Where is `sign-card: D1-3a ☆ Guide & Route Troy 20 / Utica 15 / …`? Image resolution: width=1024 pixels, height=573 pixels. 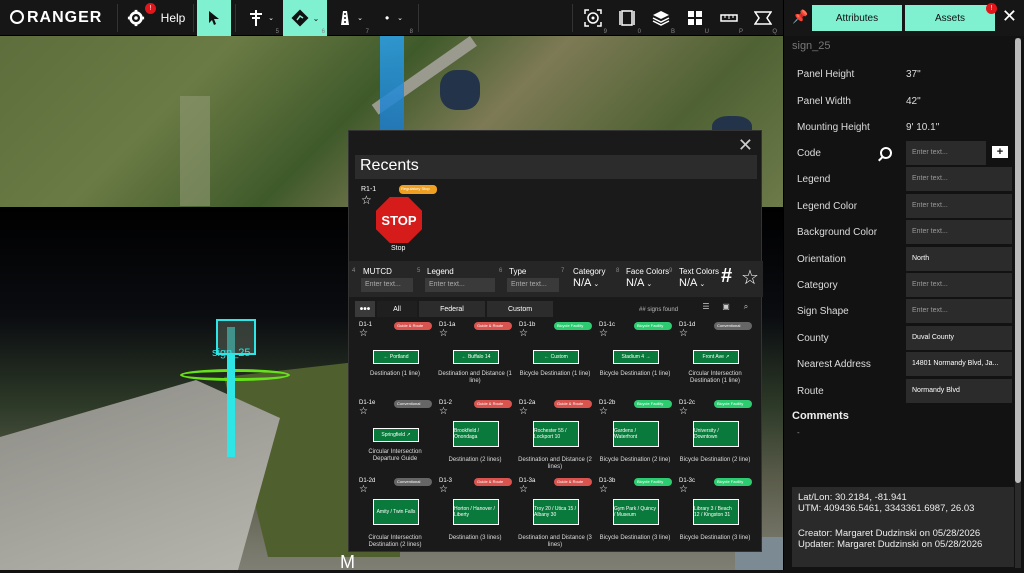
sign-card: D1-3a ☆ Guide & Route Troy 20 / Utica 15 / … is located at coordinates (555, 515).